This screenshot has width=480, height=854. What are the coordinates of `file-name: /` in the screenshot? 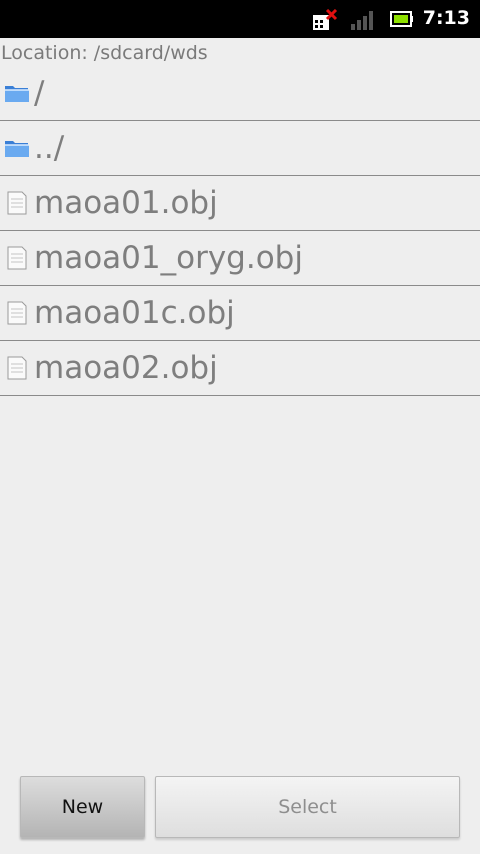 It's located at (39, 93).